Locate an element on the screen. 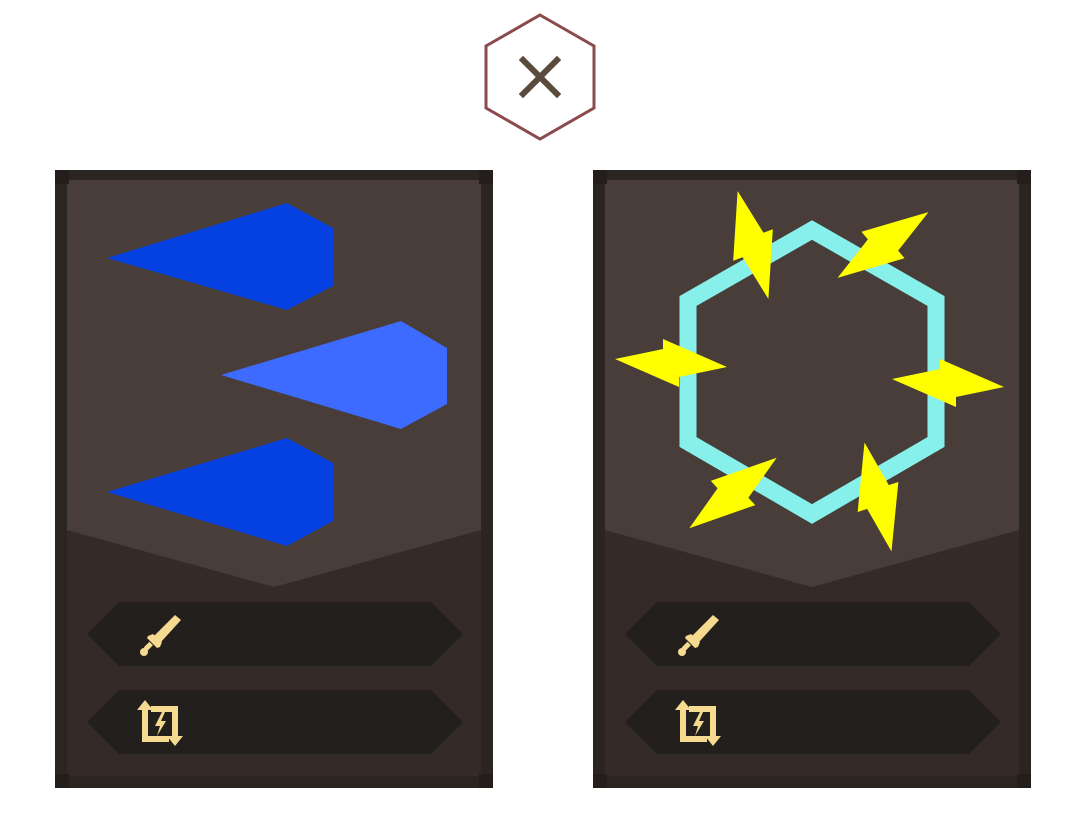 This screenshot has height=820, width=1080. close-hexagon is located at coordinates (540, 77).